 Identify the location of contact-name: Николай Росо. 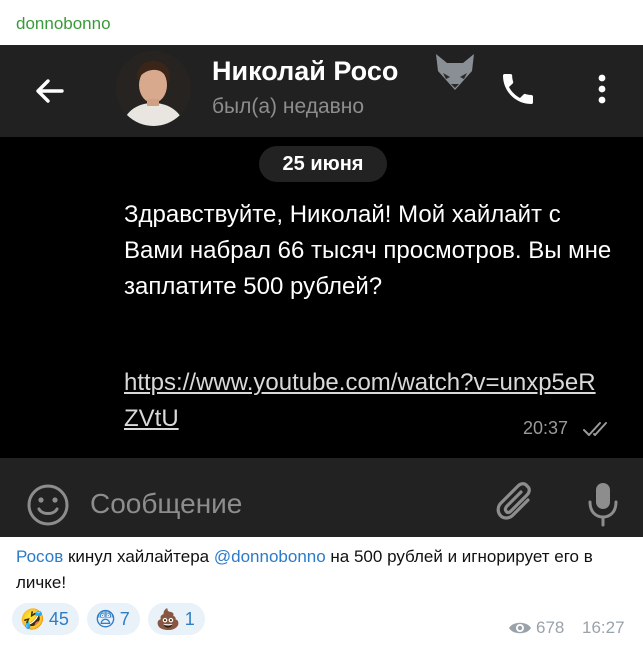
(305, 71).